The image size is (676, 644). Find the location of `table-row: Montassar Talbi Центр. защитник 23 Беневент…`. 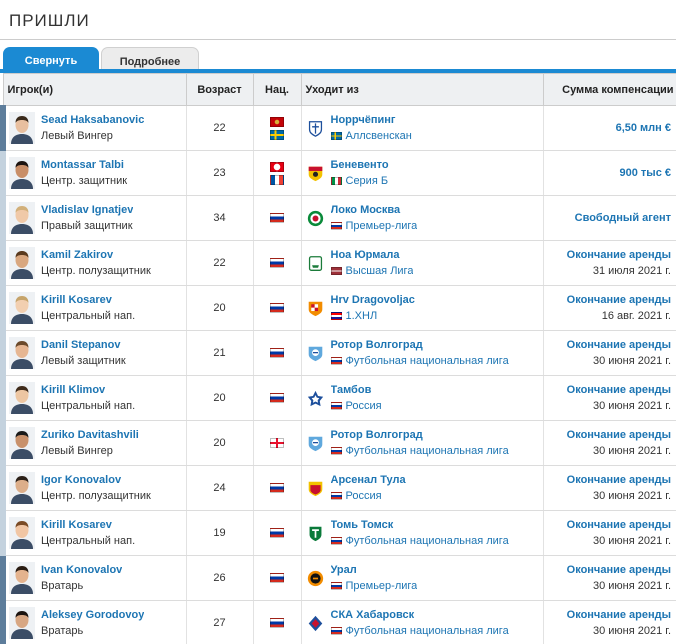

table-row: Montassar Talbi Центр. защитник 23 Беневент… is located at coordinates (338, 173).